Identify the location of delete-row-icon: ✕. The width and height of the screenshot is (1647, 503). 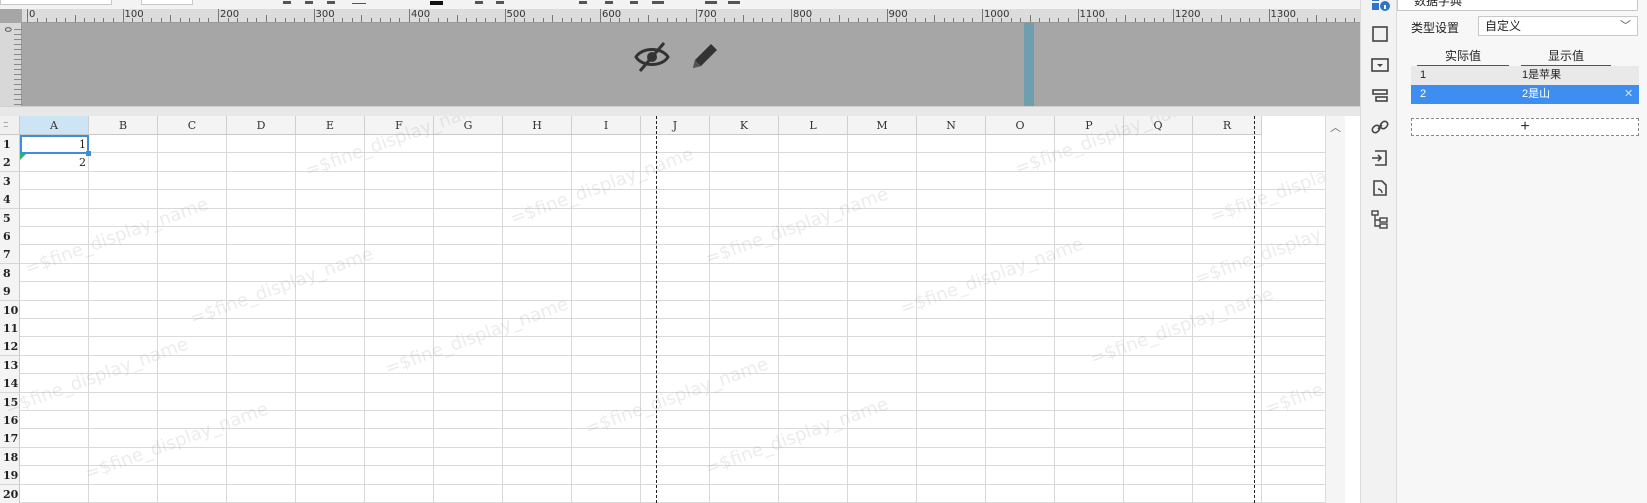
(1628, 94).